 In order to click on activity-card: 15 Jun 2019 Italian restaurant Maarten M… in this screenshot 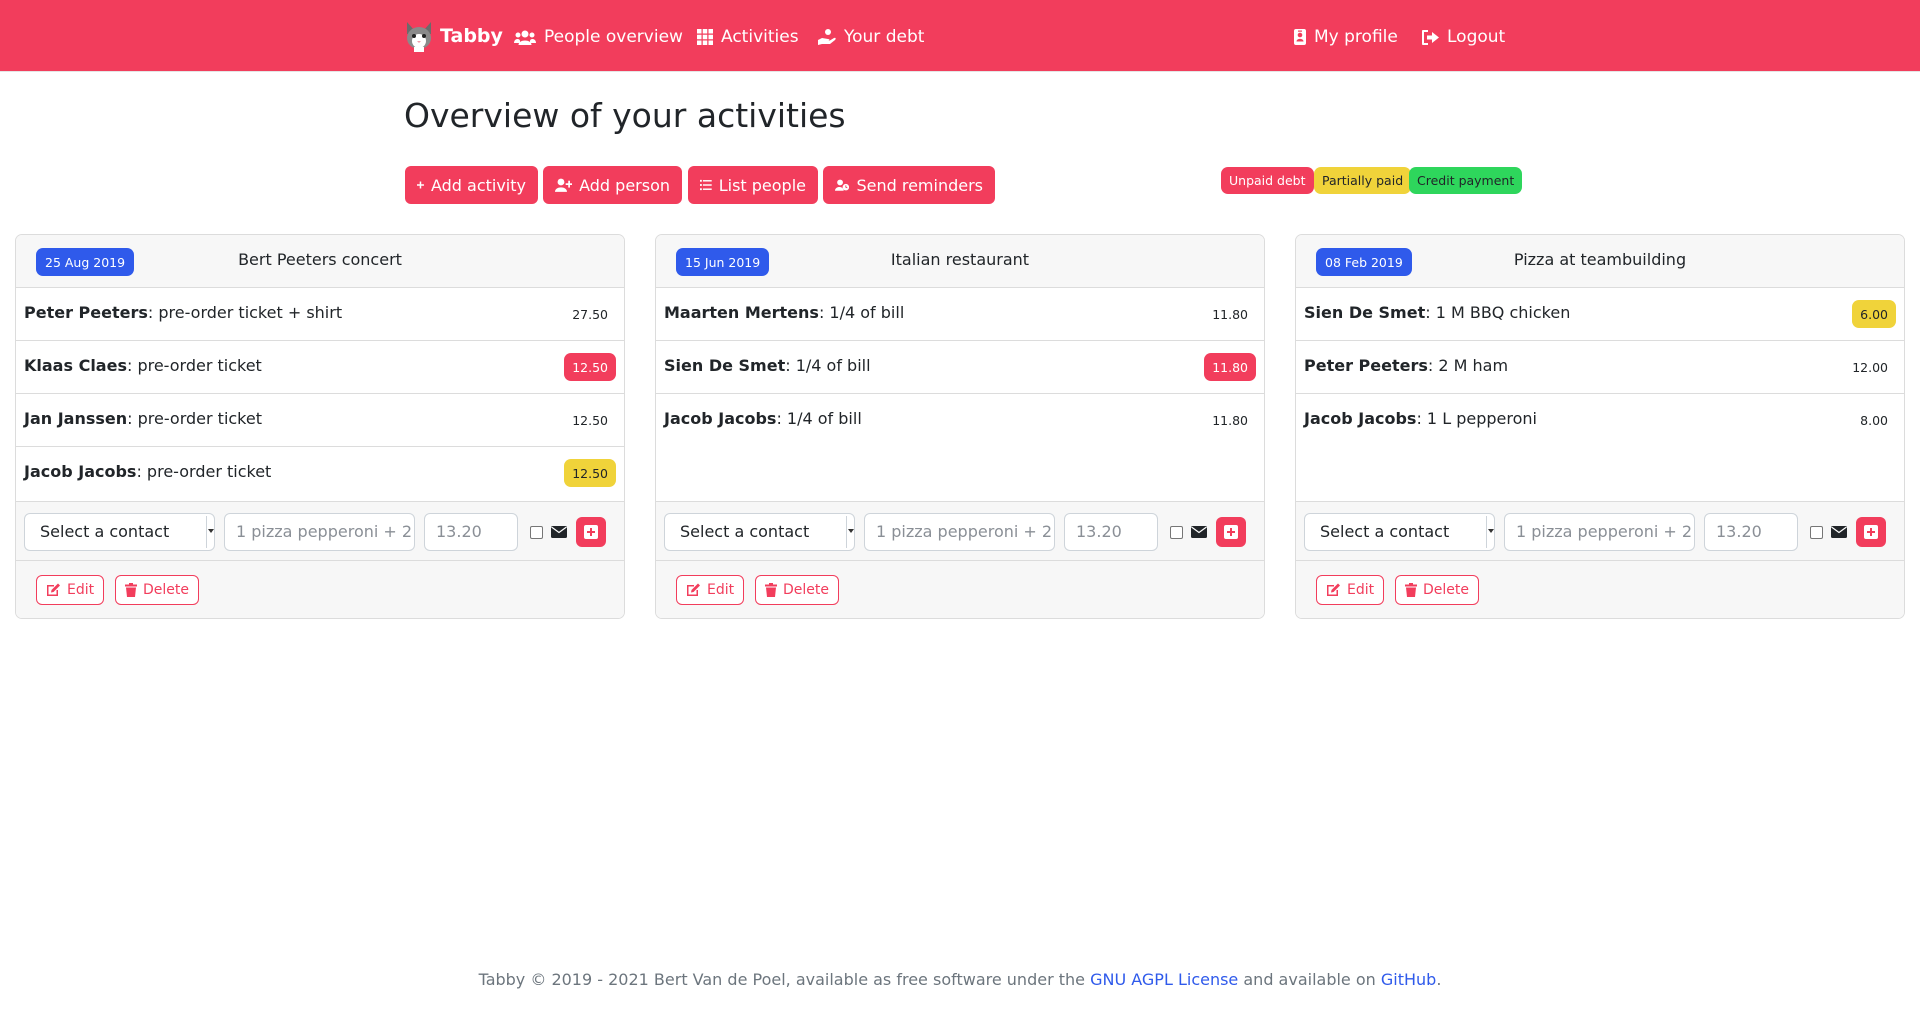, I will do `click(960, 426)`.